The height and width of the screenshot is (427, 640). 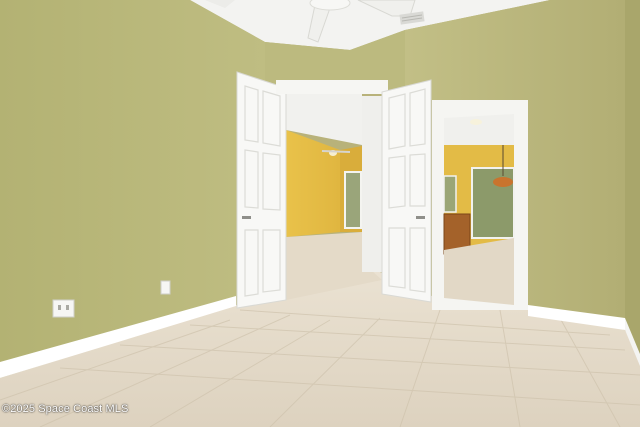 I want to click on right-room-ceiling, so click(x=479, y=132).